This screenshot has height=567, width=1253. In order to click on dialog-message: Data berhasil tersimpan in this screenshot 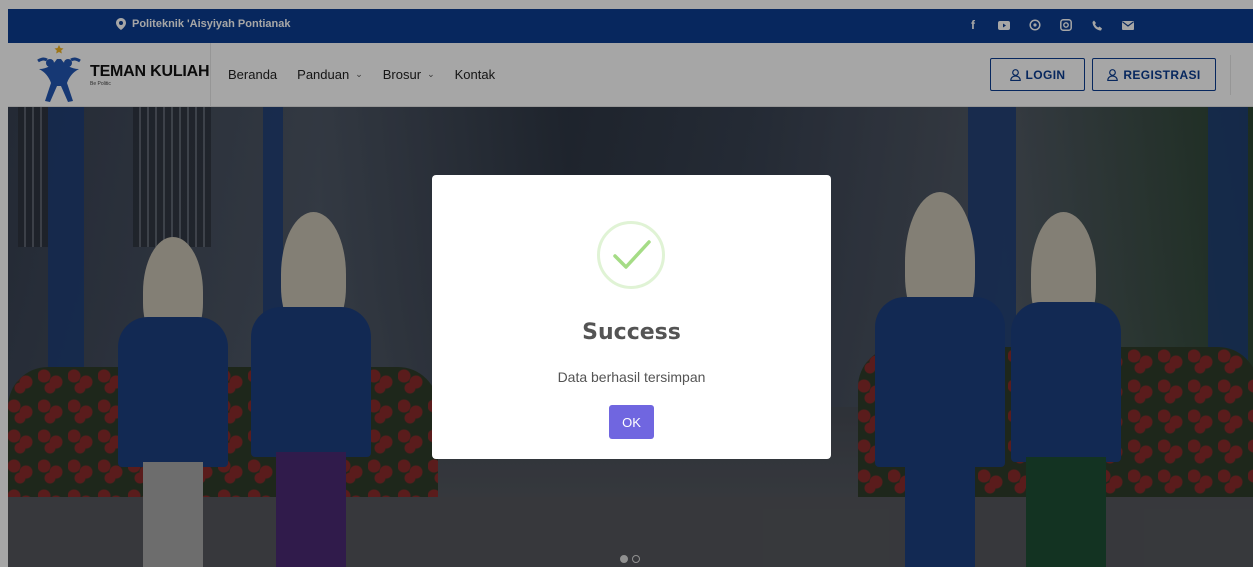, I will do `click(631, 377)`.